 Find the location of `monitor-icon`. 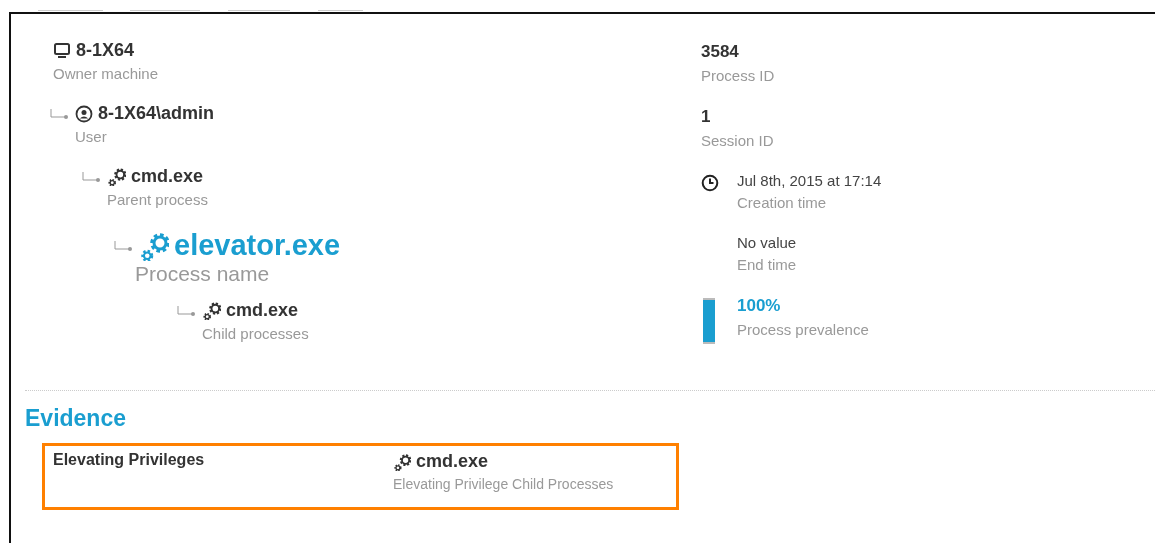

monitor-icon is located at coordinates (62, 50).